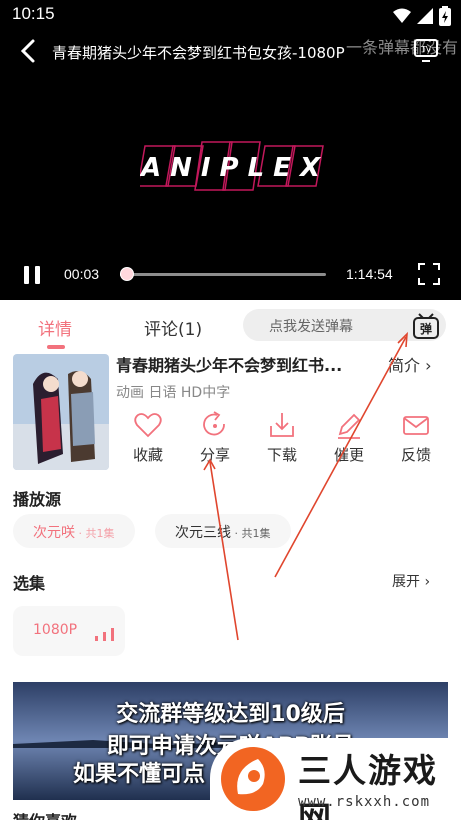  I want to click on episode-item: 1080P, so click(69, 631).